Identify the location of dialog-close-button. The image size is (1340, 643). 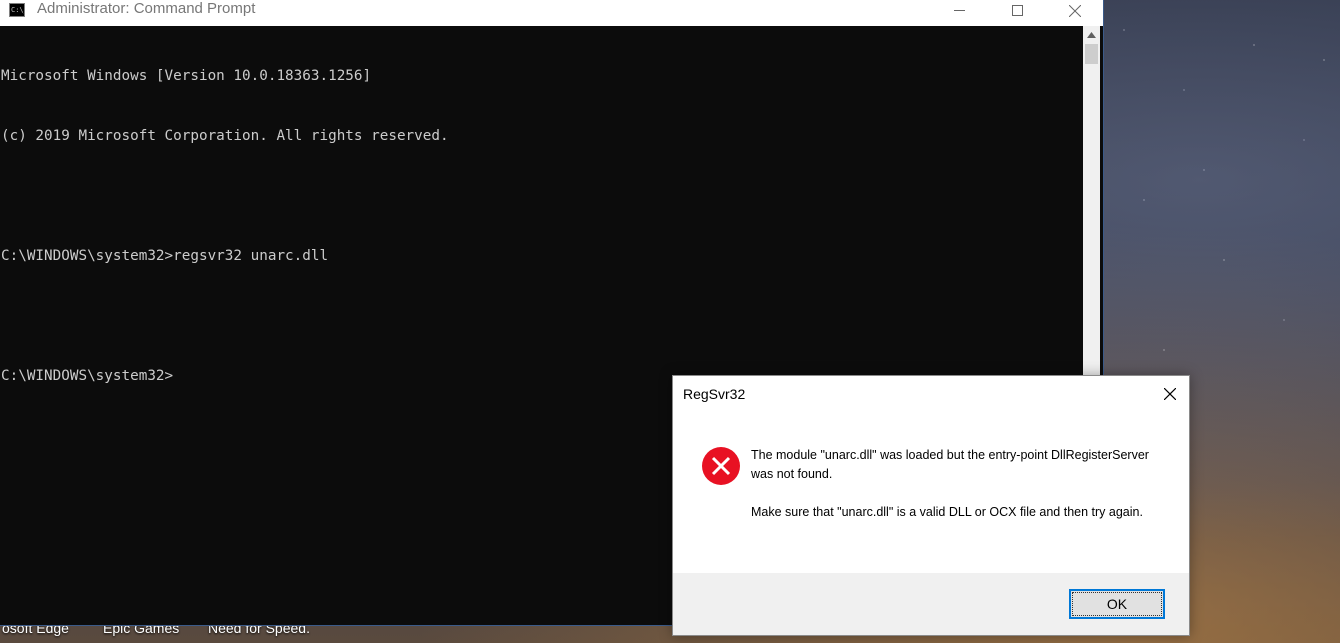
(1170, 394).